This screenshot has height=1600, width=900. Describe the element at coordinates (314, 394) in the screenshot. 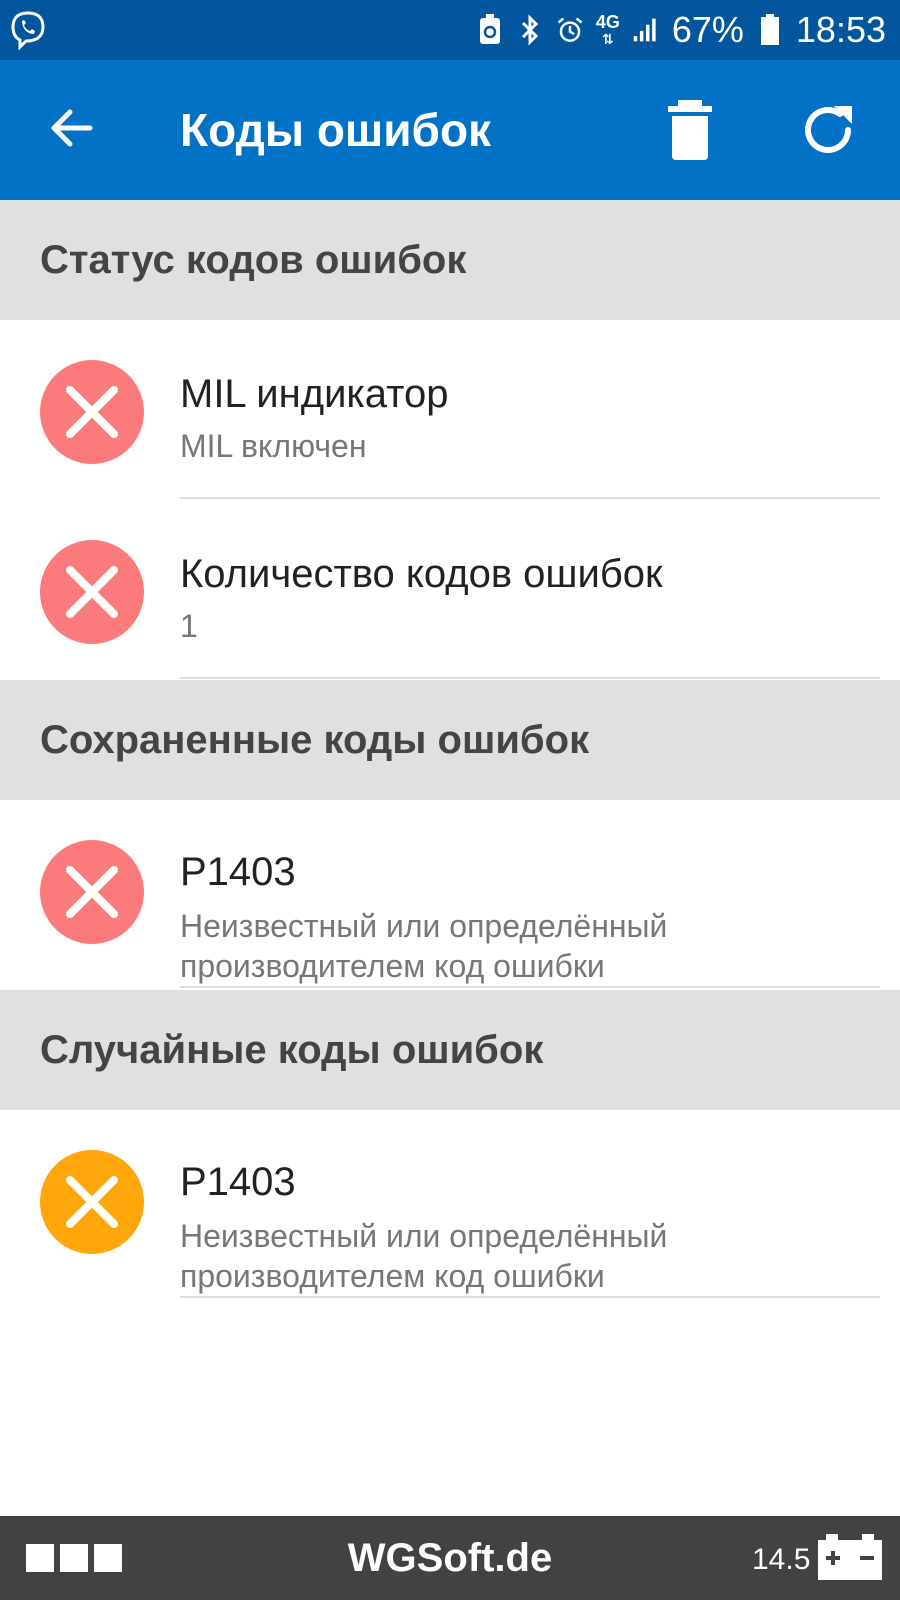

I see `item-title: MIL индикатор` at that location.